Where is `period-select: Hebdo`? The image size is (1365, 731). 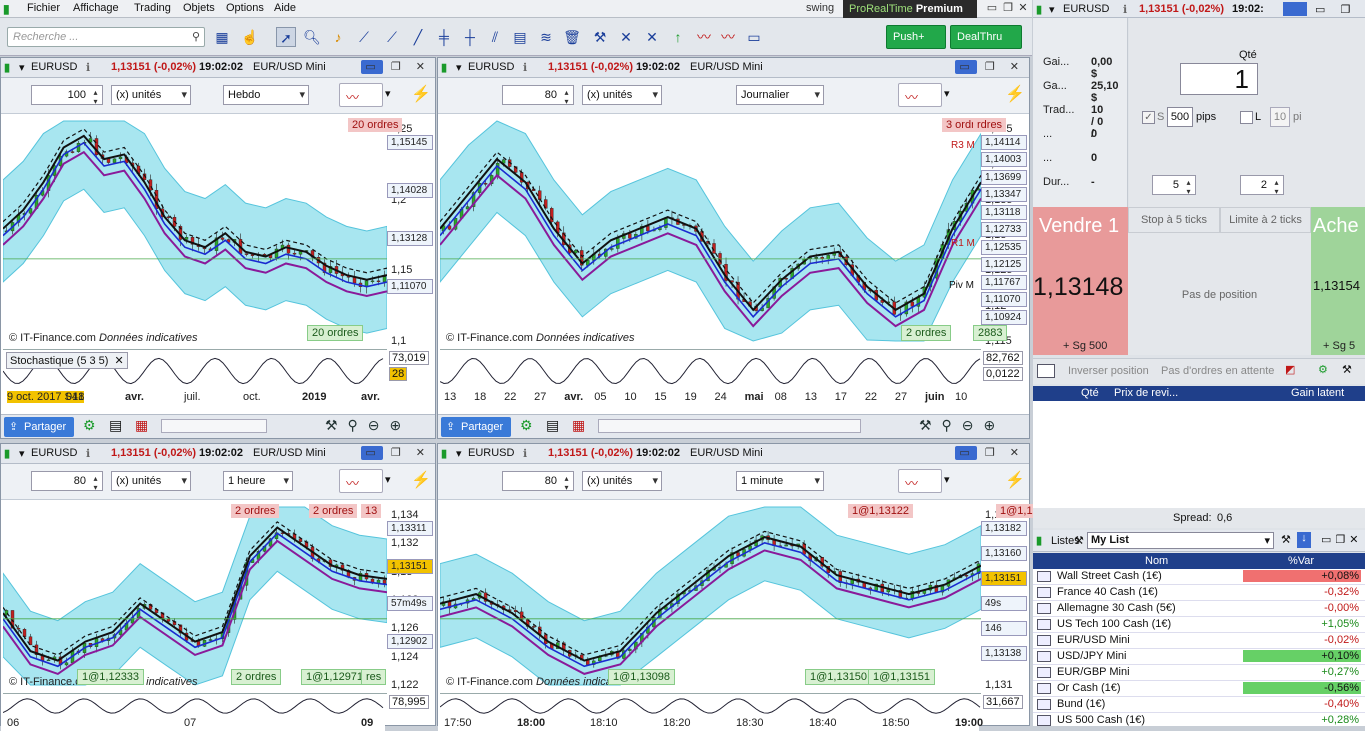
period-select: Hebdo is located at coordinates (266, 95).